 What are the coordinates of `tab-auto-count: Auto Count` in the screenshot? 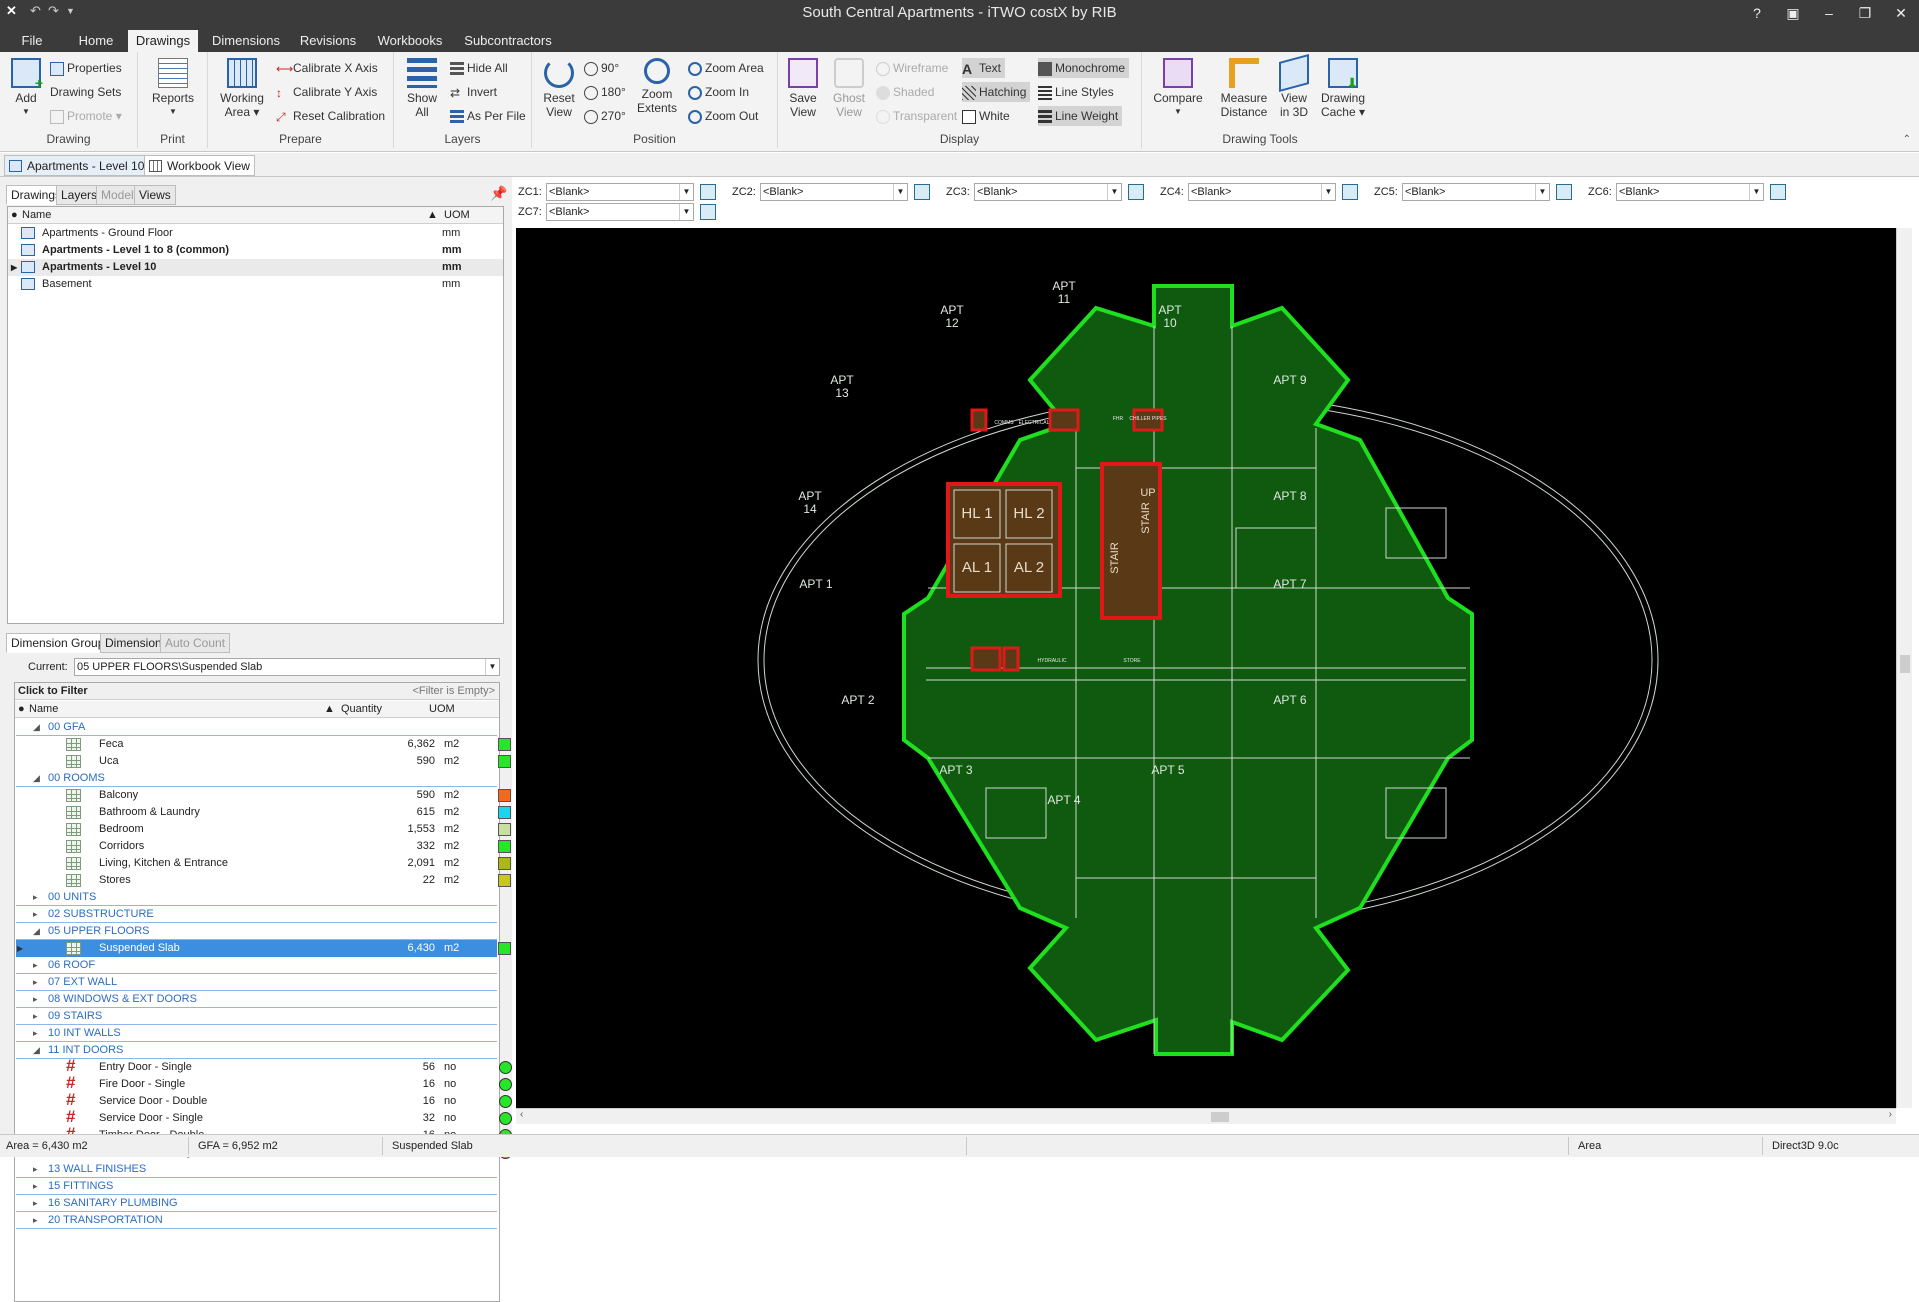 It's located at (195, 643).